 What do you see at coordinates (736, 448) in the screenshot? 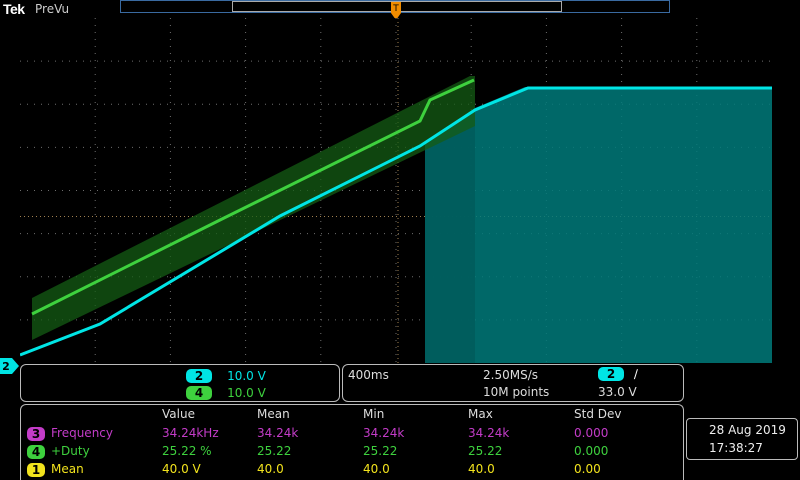
I see `time-display: 17:38:27` at bounding box center [736, 448].